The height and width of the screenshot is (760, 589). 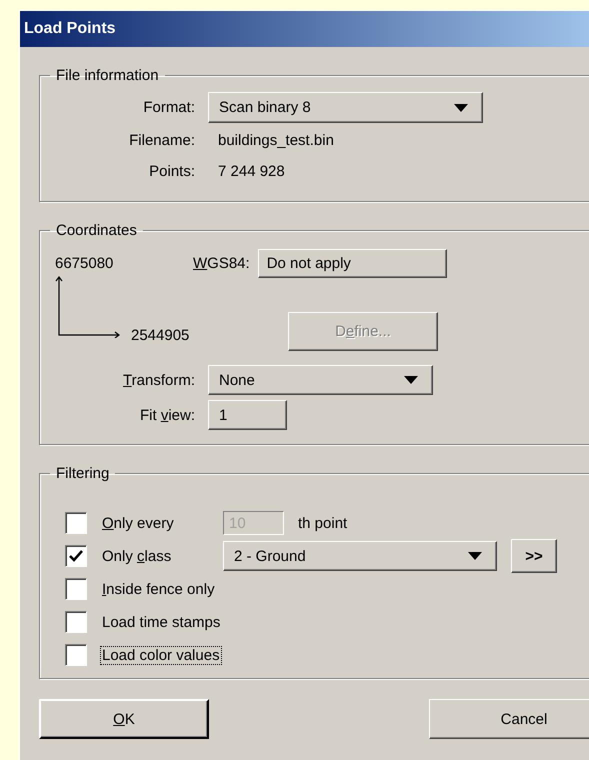 I want to click on checkbox-label: Only every, so click(x=138, y=523).